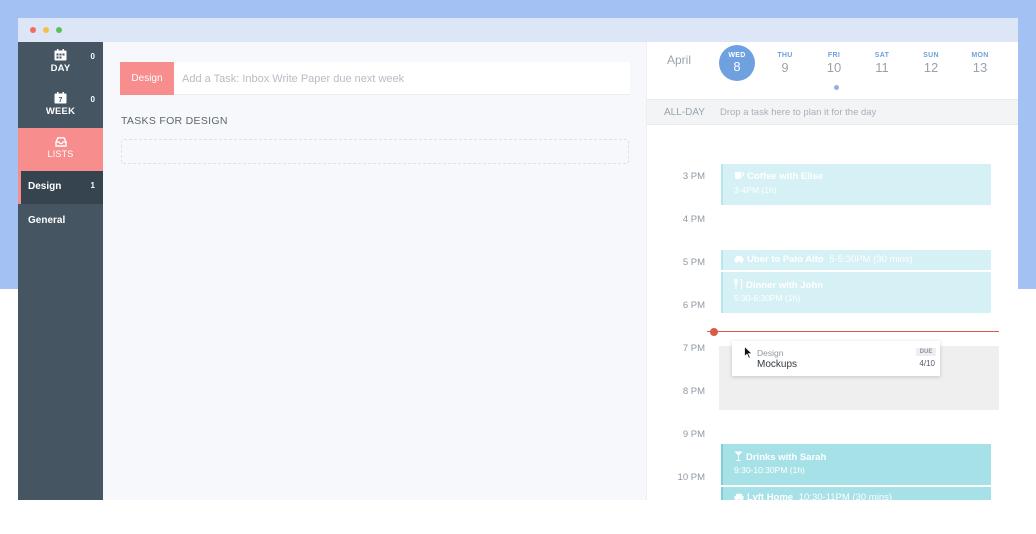  Describe the element at coordinates (47, 220) in the screenshot. I see `sidebar-item-general-label: General` at that location.